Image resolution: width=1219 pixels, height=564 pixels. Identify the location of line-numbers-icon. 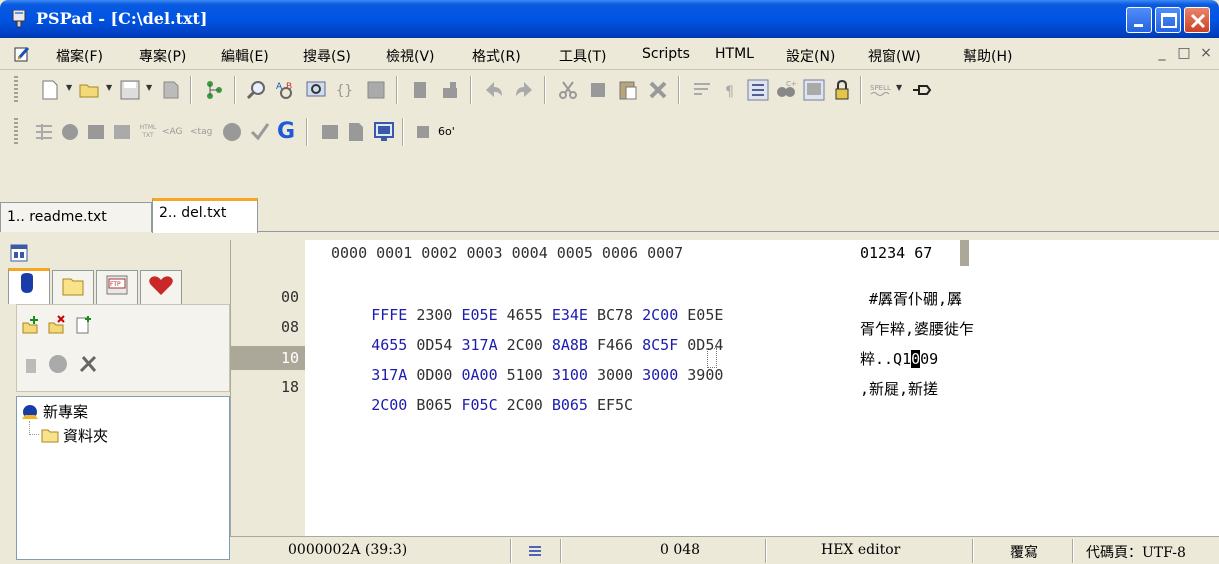
(758, 90).